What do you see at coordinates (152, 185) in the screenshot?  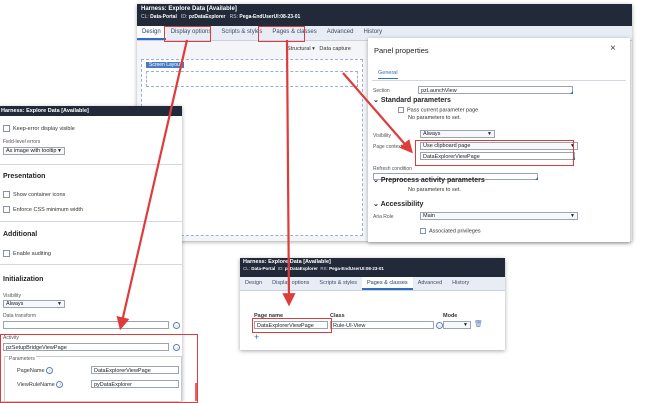 I see `arrow-display-options-to-activity` at bounding box center [152, 185].